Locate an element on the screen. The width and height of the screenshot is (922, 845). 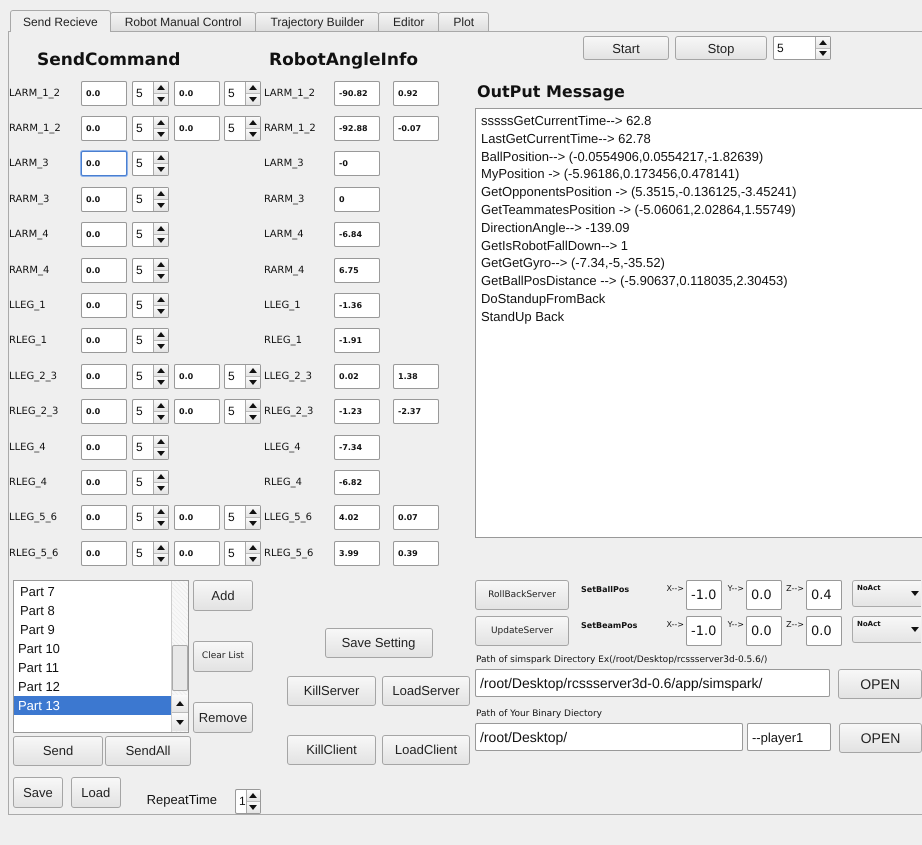
server-action-button: RollBackServer is located at coordinates (522, 595).